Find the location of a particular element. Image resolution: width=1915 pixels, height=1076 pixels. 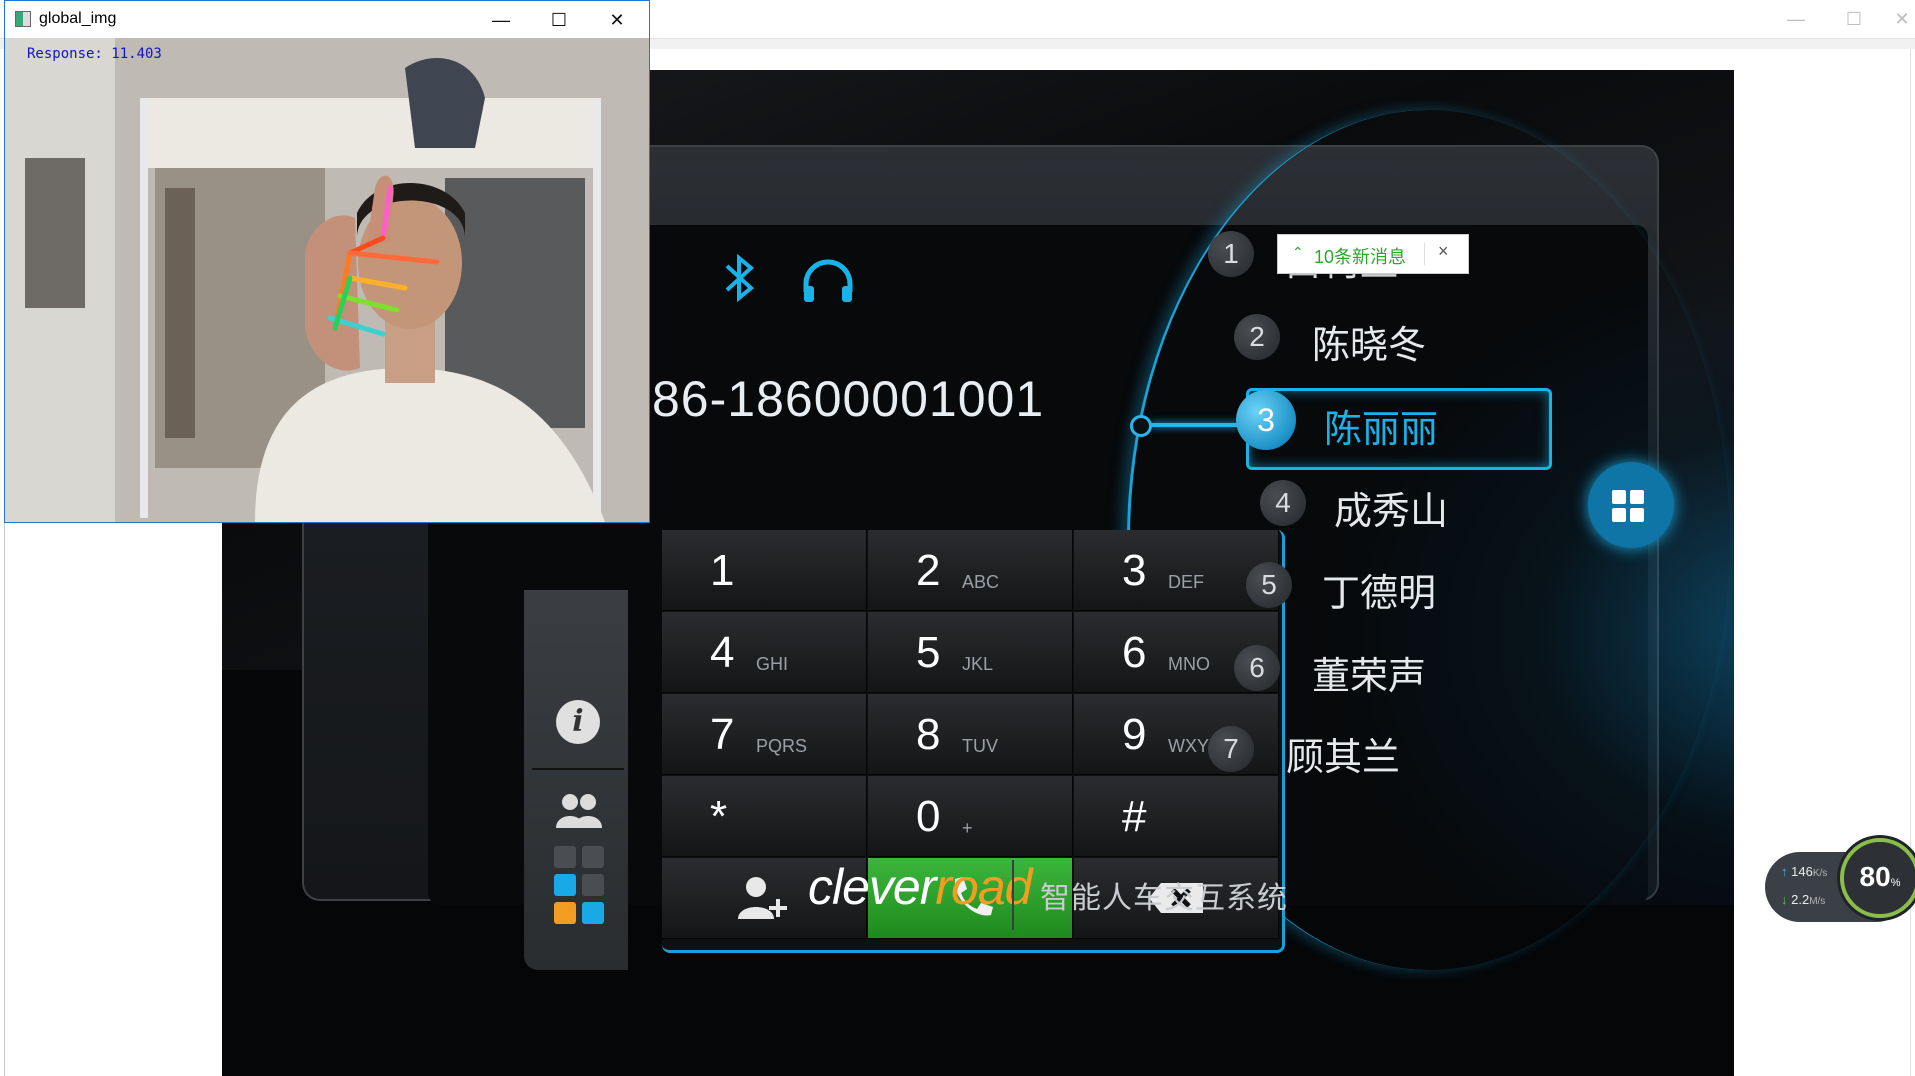

host-close-button: ✕ is located at coordinates (1902, 19).